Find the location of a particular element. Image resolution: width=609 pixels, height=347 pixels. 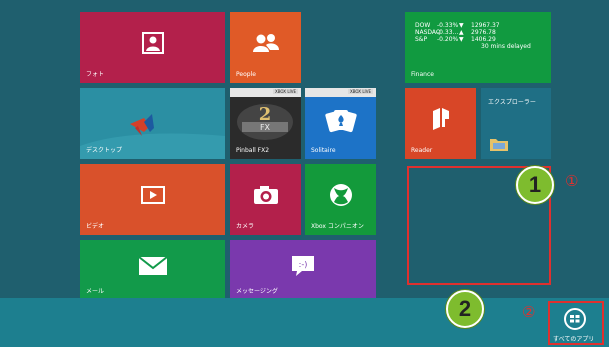

tile-label: メッセージング is located at coordinates (257, 291).